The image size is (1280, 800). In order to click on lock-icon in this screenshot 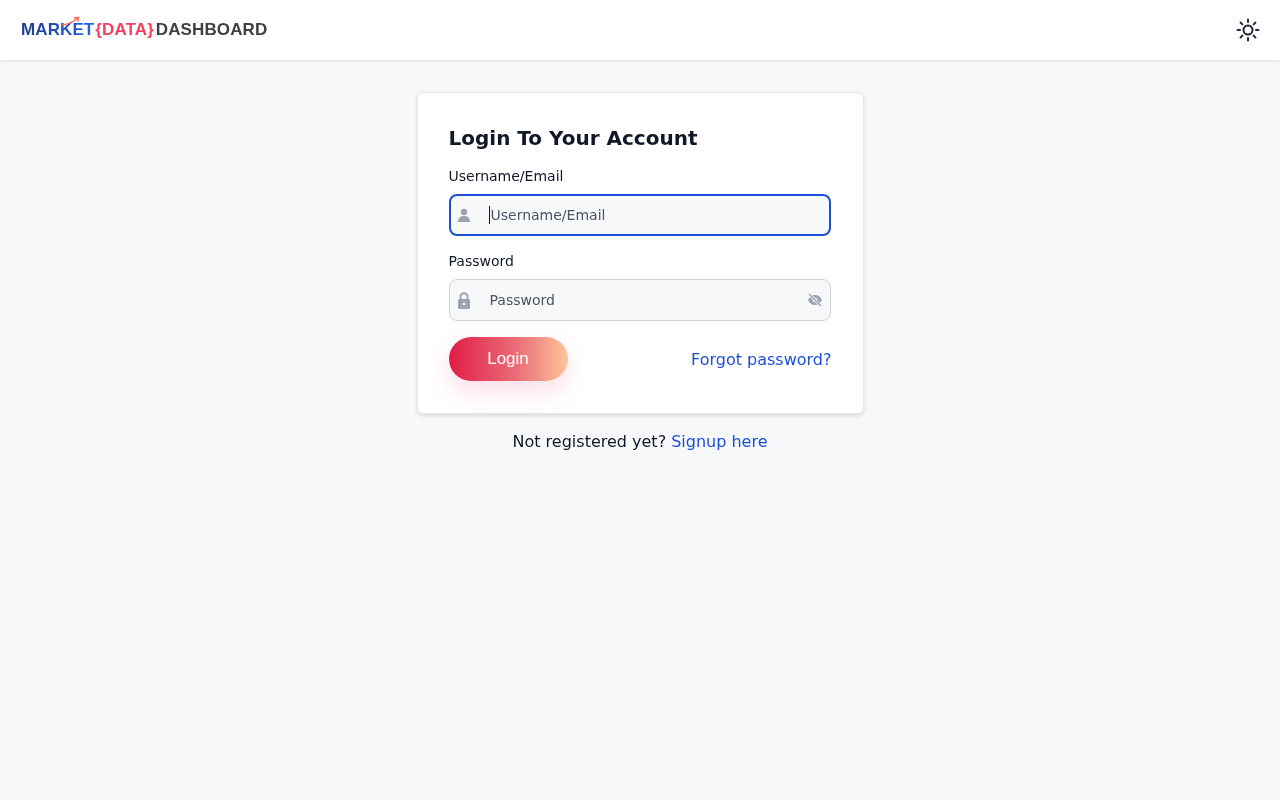, I will do `click(463, 300)`.